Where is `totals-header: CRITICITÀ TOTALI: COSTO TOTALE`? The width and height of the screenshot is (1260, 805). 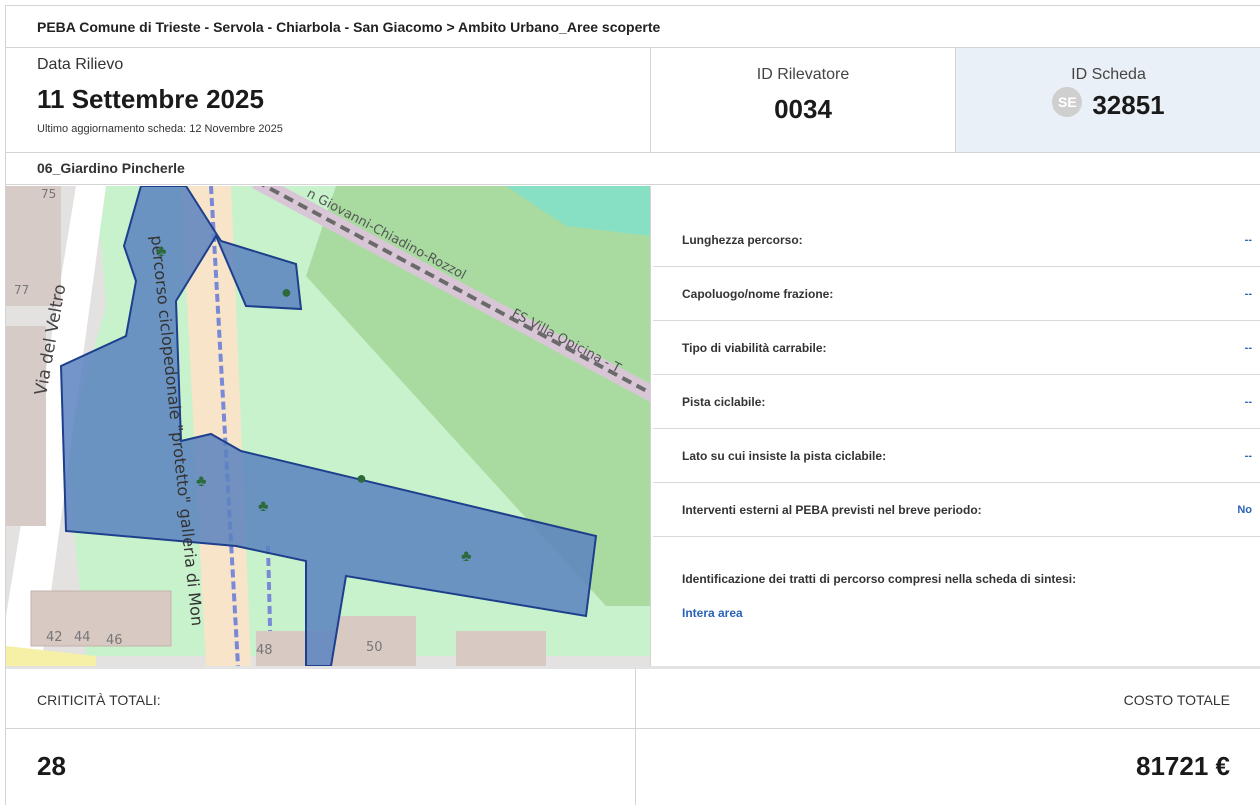
totals-header: CRITICITÀ TOTALI: COSTO TOTALE is located at coordinates (633, 697).